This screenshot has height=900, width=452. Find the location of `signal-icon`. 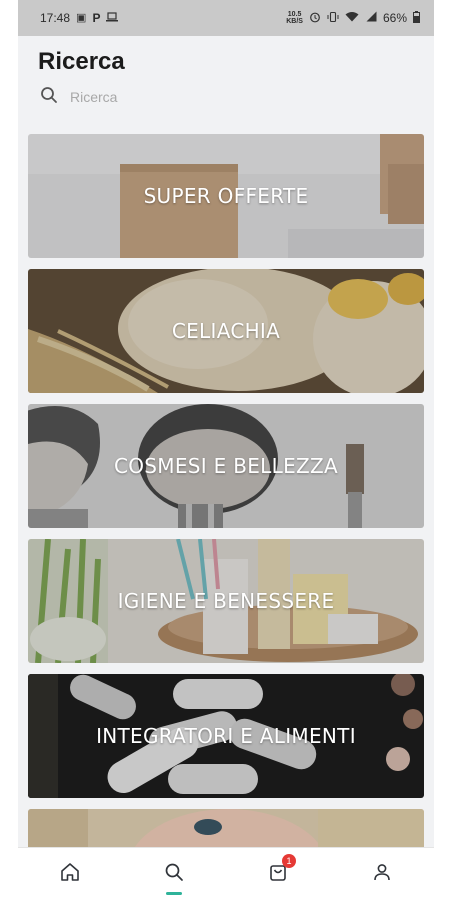

signal-icon is located at coordinates (371, 18).